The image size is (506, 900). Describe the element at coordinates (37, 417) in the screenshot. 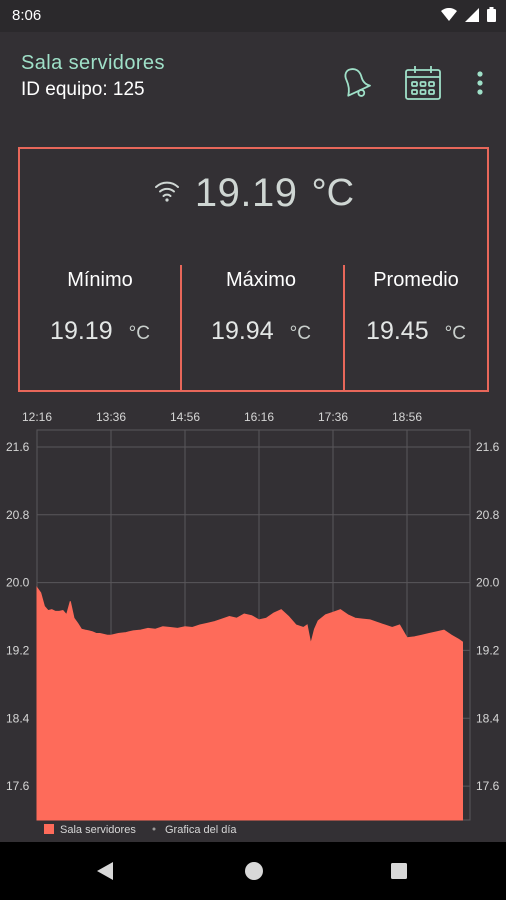

I see `x-tick-label: 12:16` at that location.